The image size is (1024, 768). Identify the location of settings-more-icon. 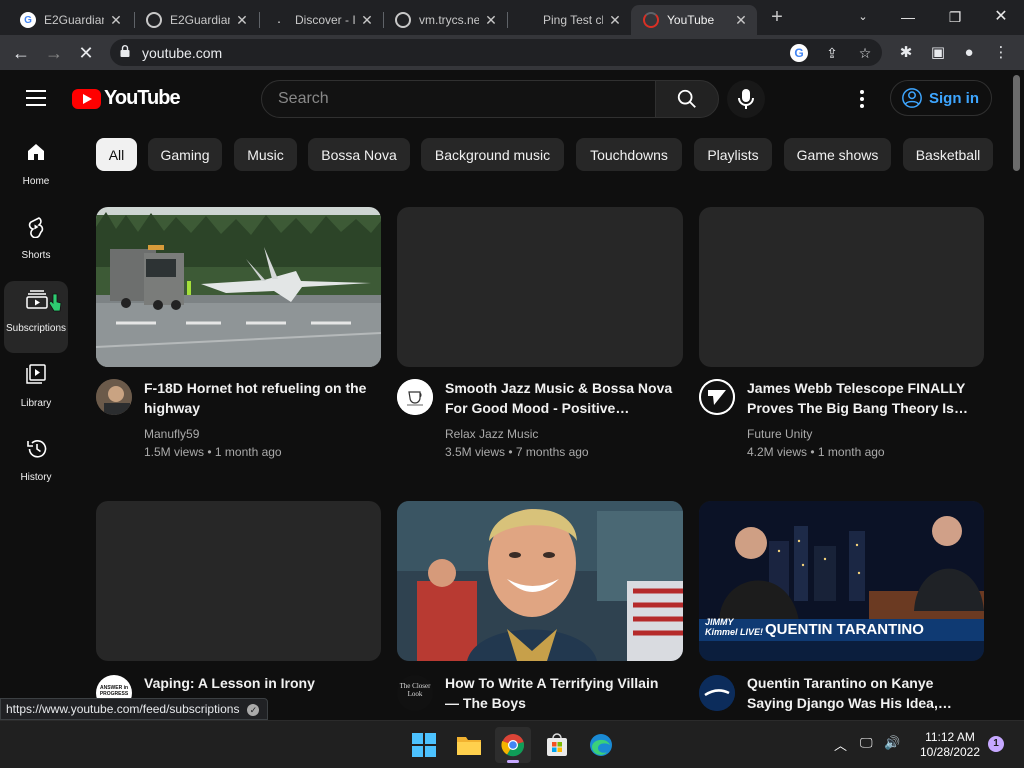
(862, 99).